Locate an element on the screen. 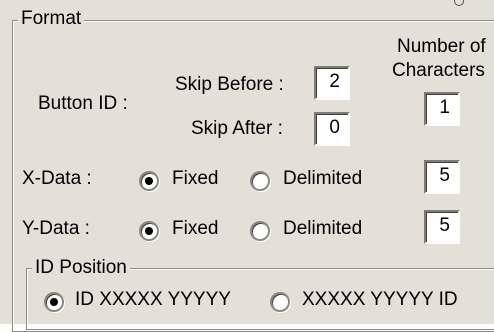  y-data-chars-input: 5 is located at coordinates (442, 227).